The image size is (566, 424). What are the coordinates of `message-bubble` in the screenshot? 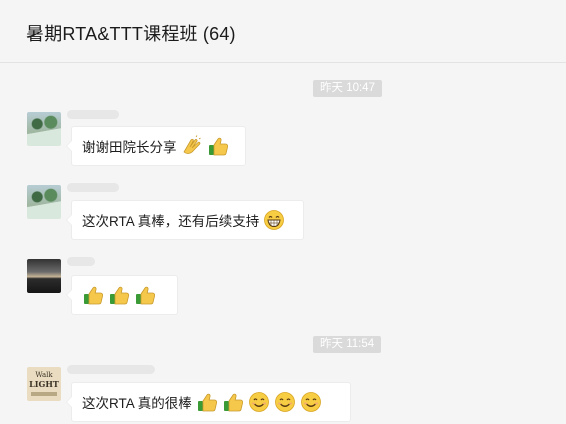 It's located at (122, 295).